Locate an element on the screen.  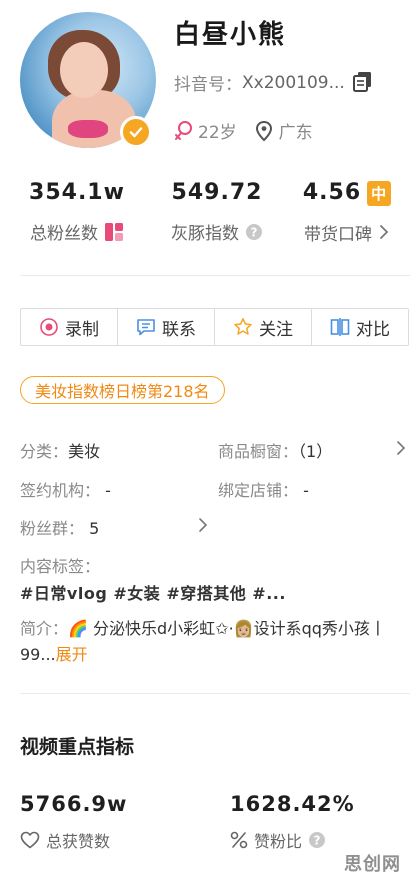
showcase-value: （1） is located at coordinates (315, 451).